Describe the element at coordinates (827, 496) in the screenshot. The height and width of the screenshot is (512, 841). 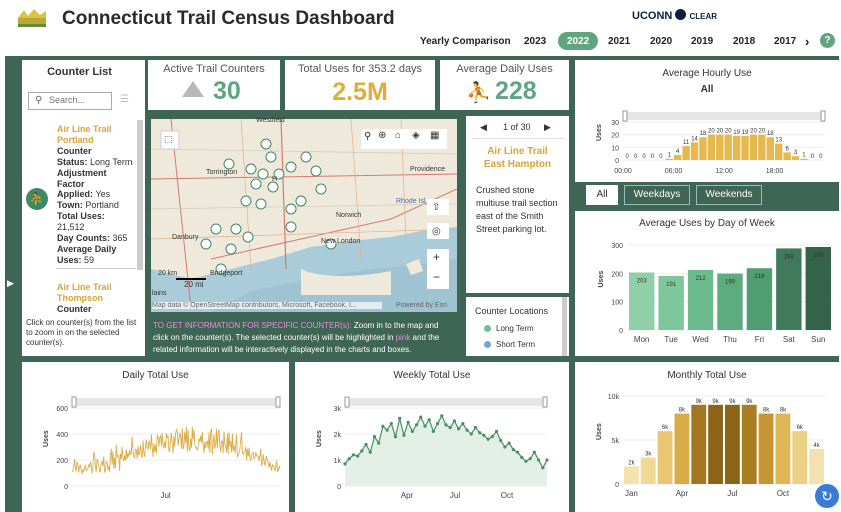
I see `refresh-icon: ↻` at that location.